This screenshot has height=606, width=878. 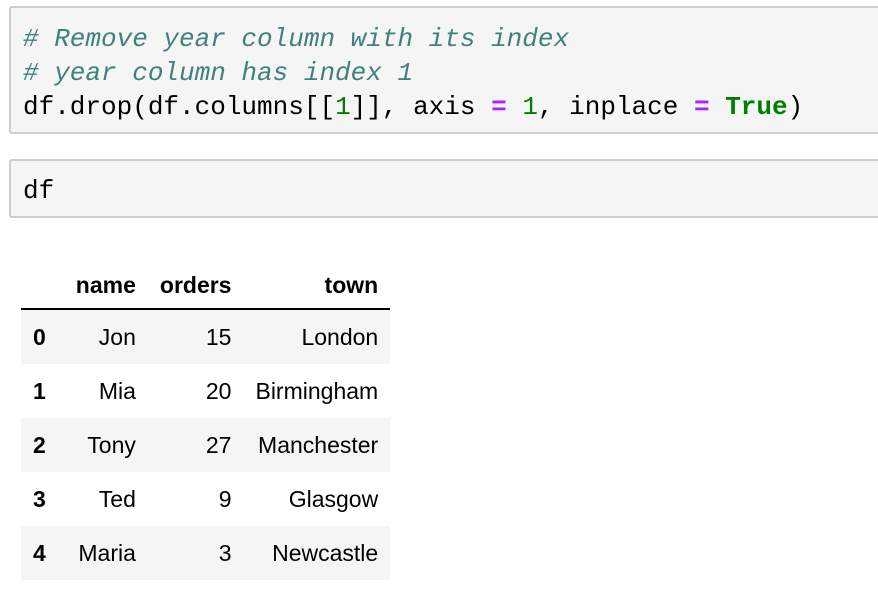 I want to click on row-index: 3, so click(x=39, y=498).